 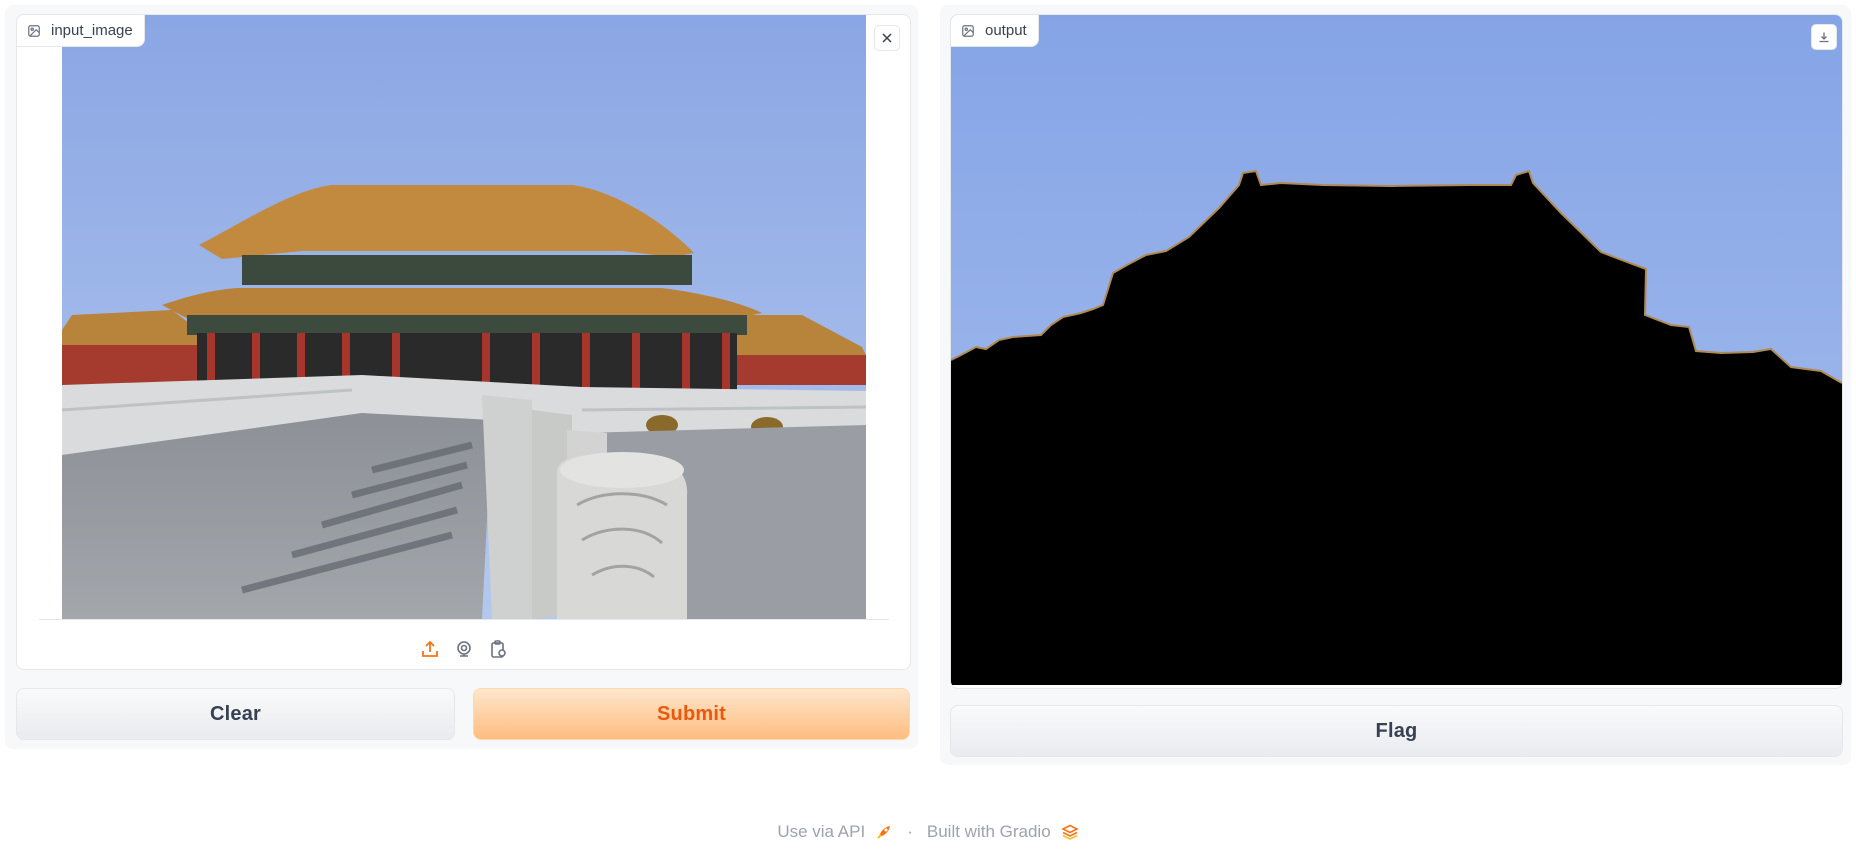 I want to click on clear-button: Clear, so click(x=235, y=714).